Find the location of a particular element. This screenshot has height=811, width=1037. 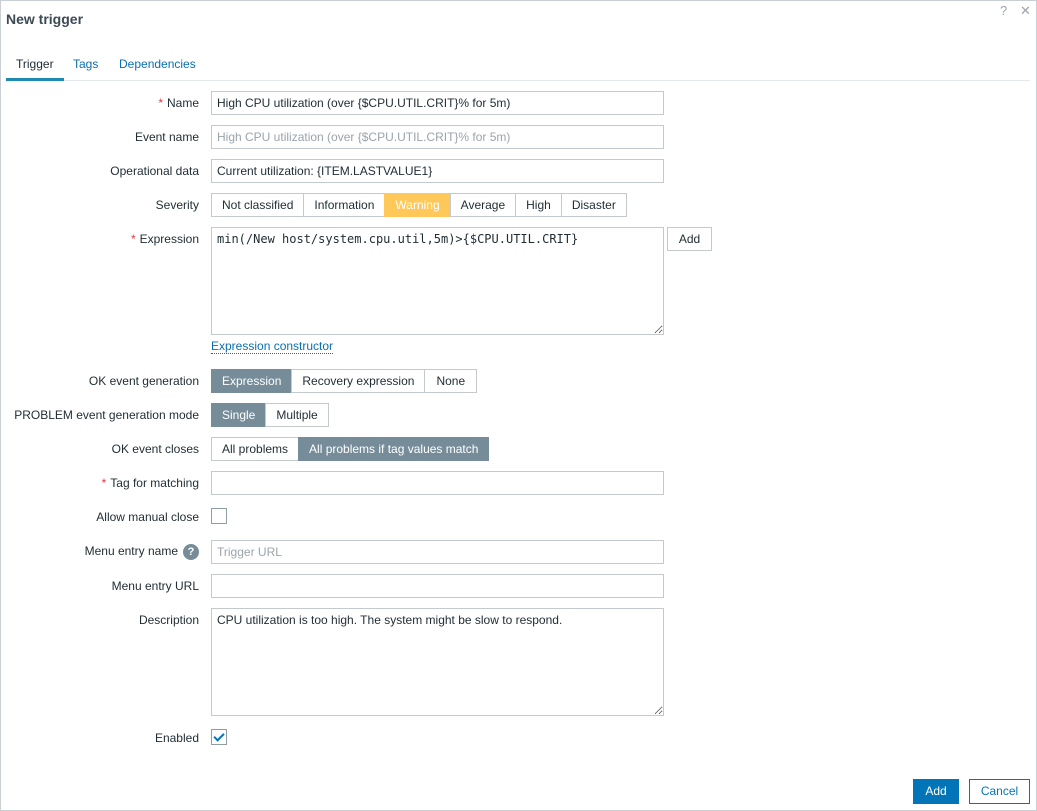

close-icon: ✕ is located at coordinates (1025, 11).